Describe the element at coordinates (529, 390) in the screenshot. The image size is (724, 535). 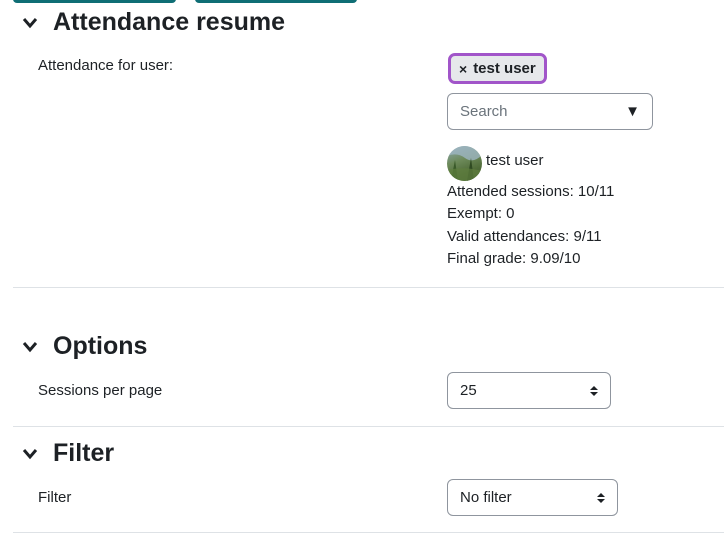
I see `sessions-per-page-select: 25` at that location.